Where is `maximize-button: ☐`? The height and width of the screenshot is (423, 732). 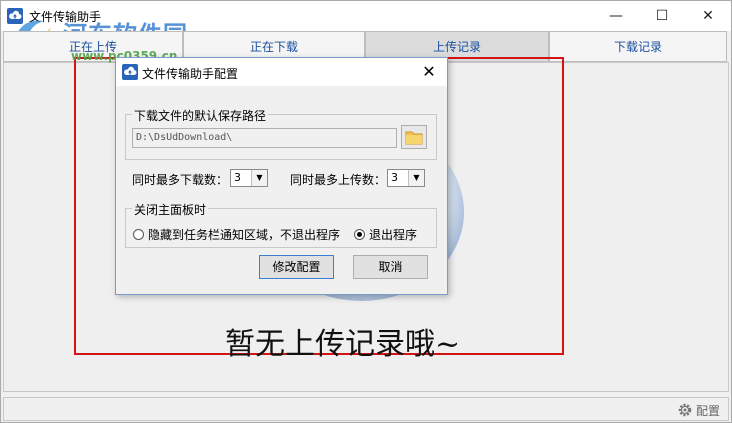 maximize-button: ☐ is located at coordinates (662, 16).